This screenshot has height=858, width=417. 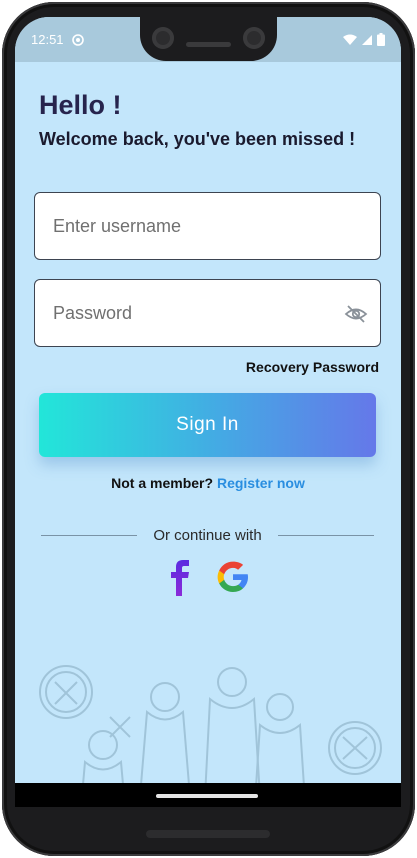 I want to click on username-input, so click(x=207, y=226).